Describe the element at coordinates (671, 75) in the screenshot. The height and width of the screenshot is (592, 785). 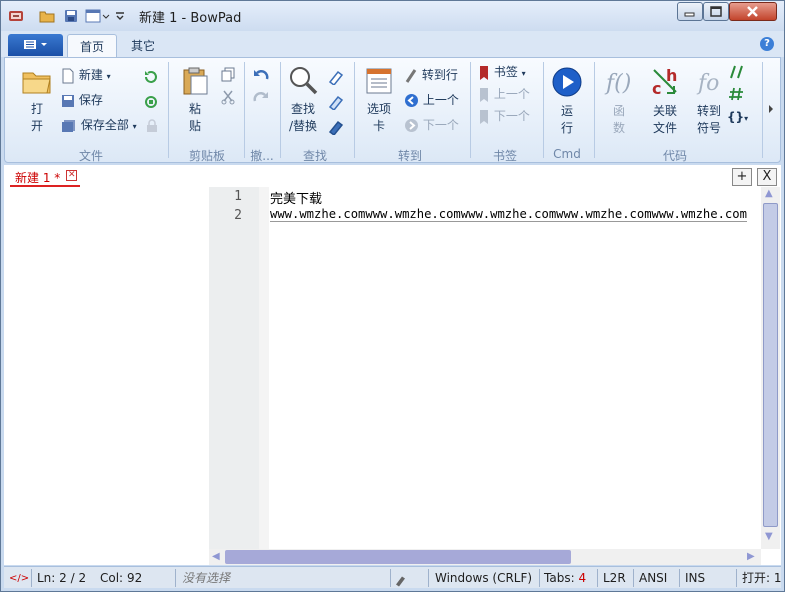
I see `svg-text: h` at that location.